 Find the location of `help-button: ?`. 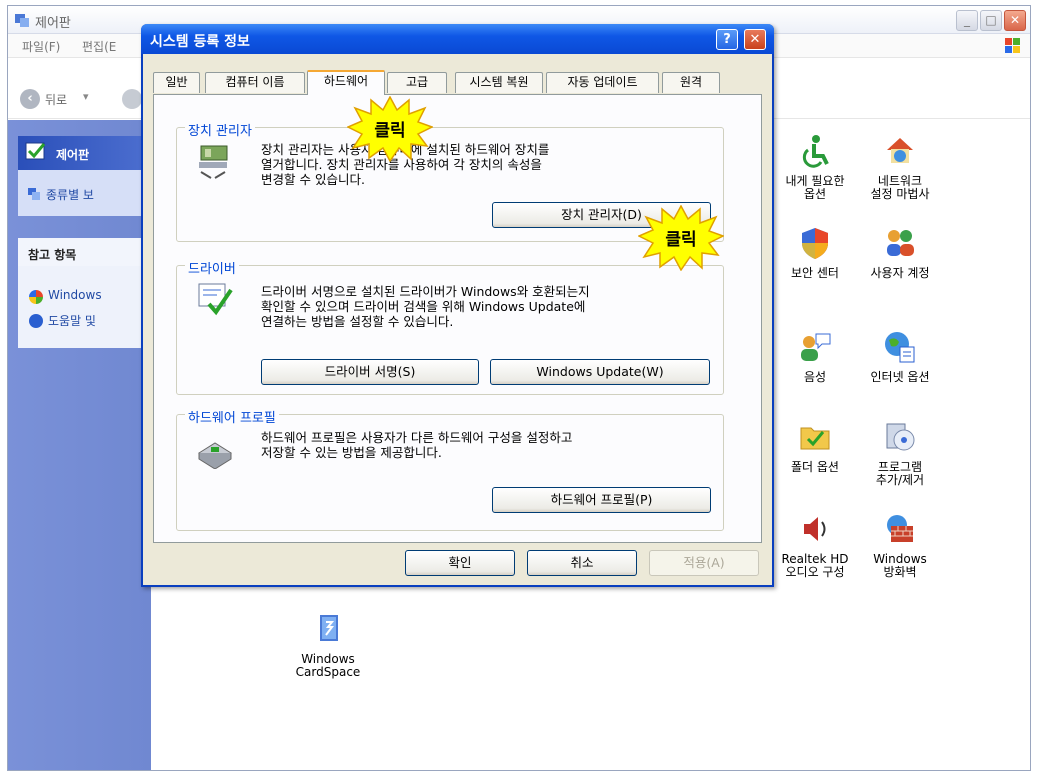

help-button: ? is located at coordinates (727, 39).